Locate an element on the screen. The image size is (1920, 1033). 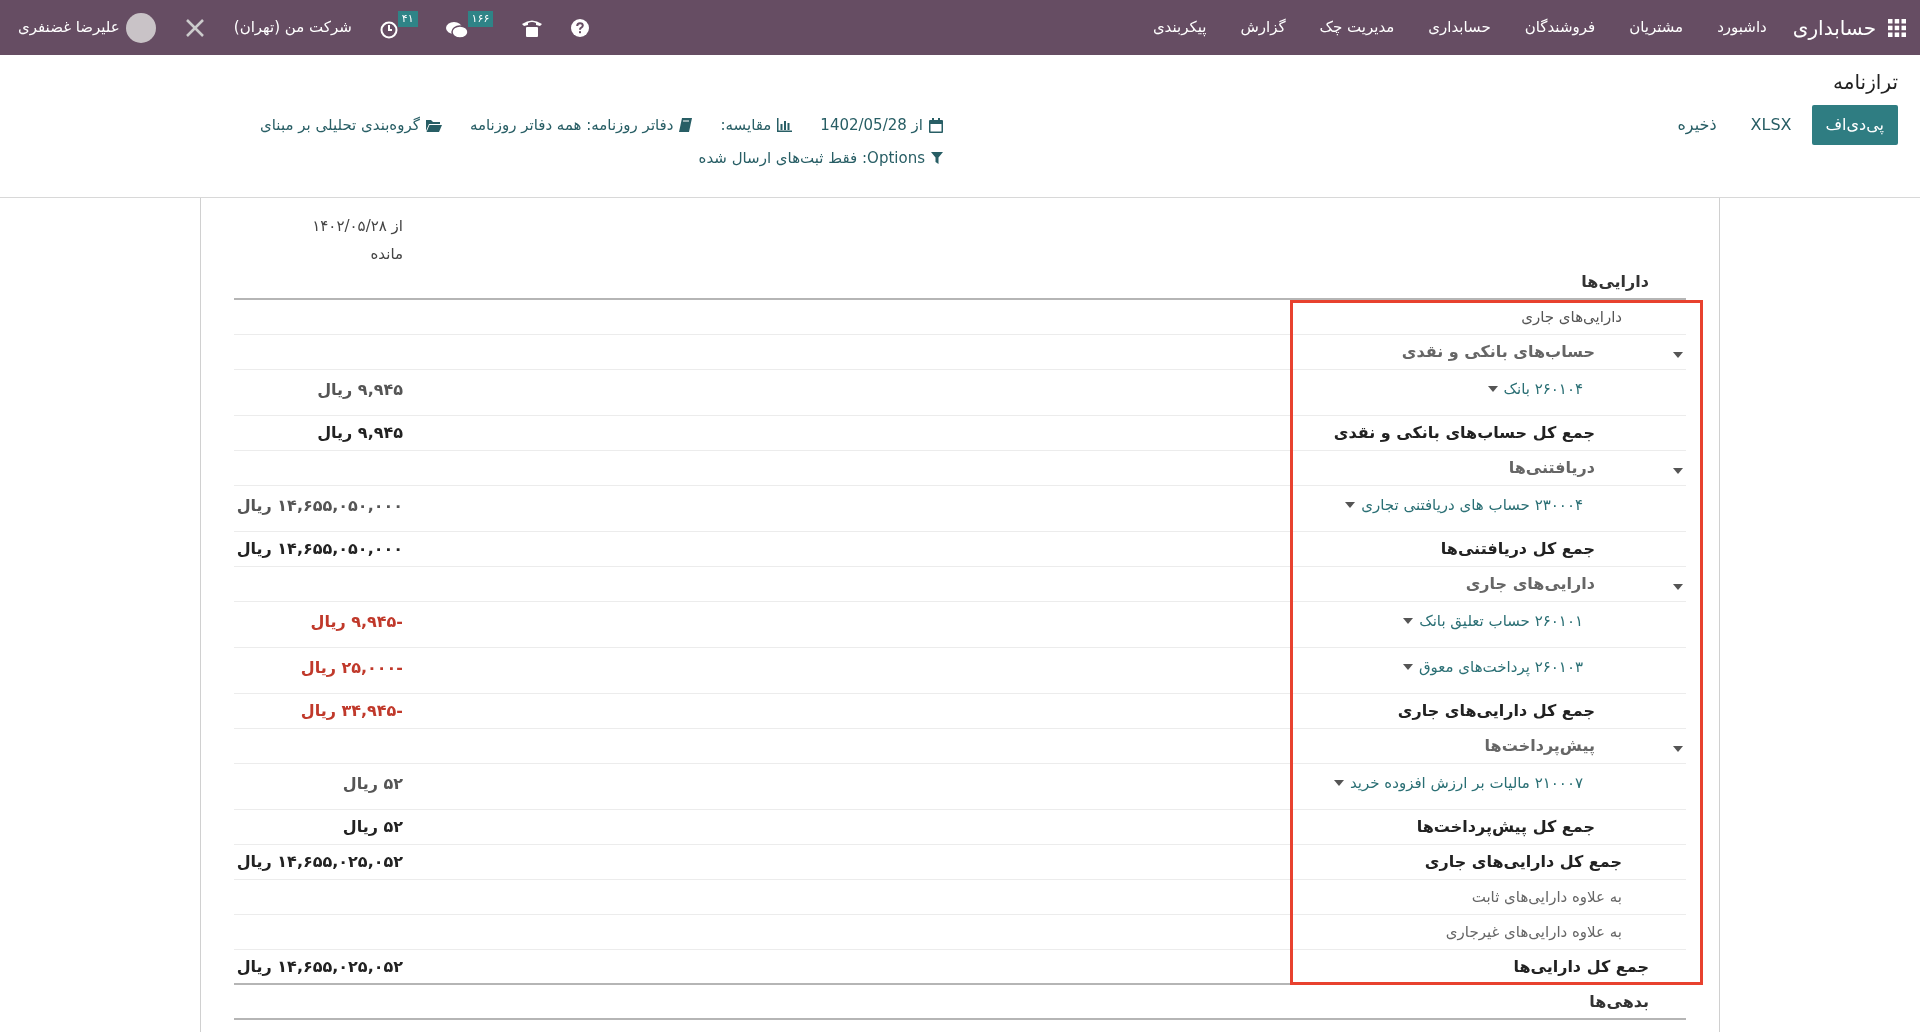
menu-item: مشتریان is located at coordinates (1656, 27).